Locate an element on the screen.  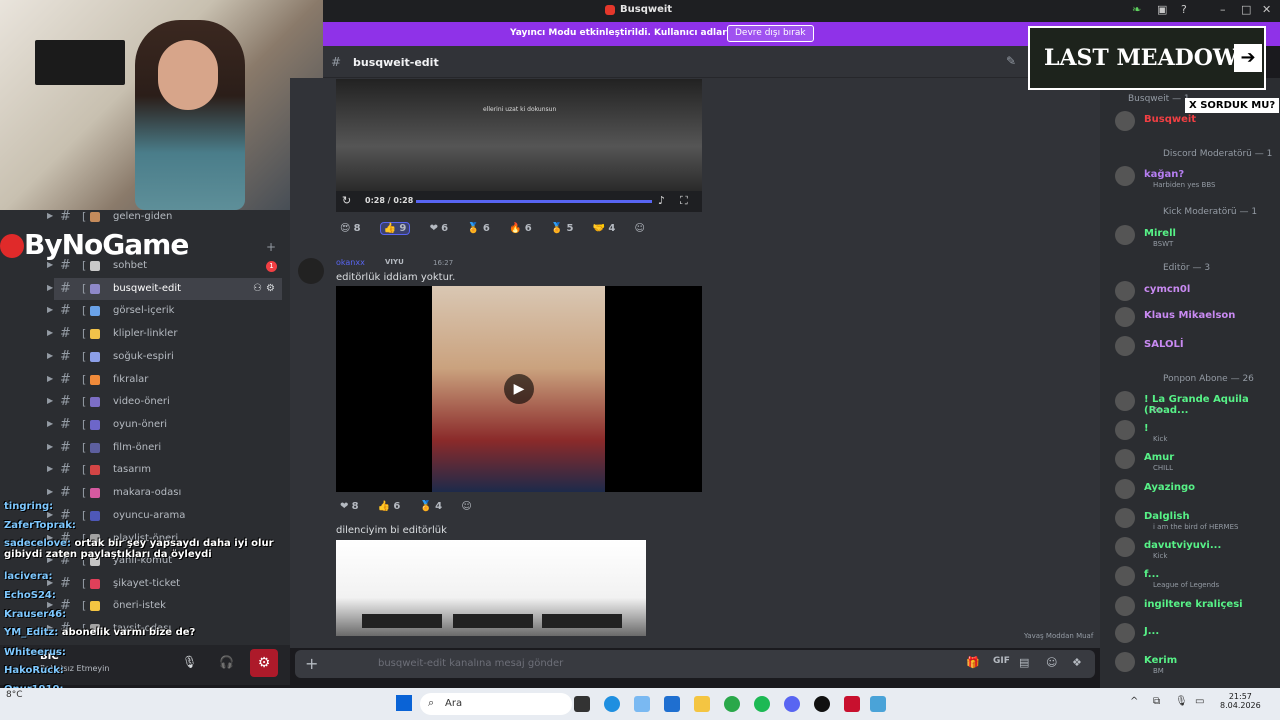
replay-icon: ↻ is located at coordinates (346, 200).